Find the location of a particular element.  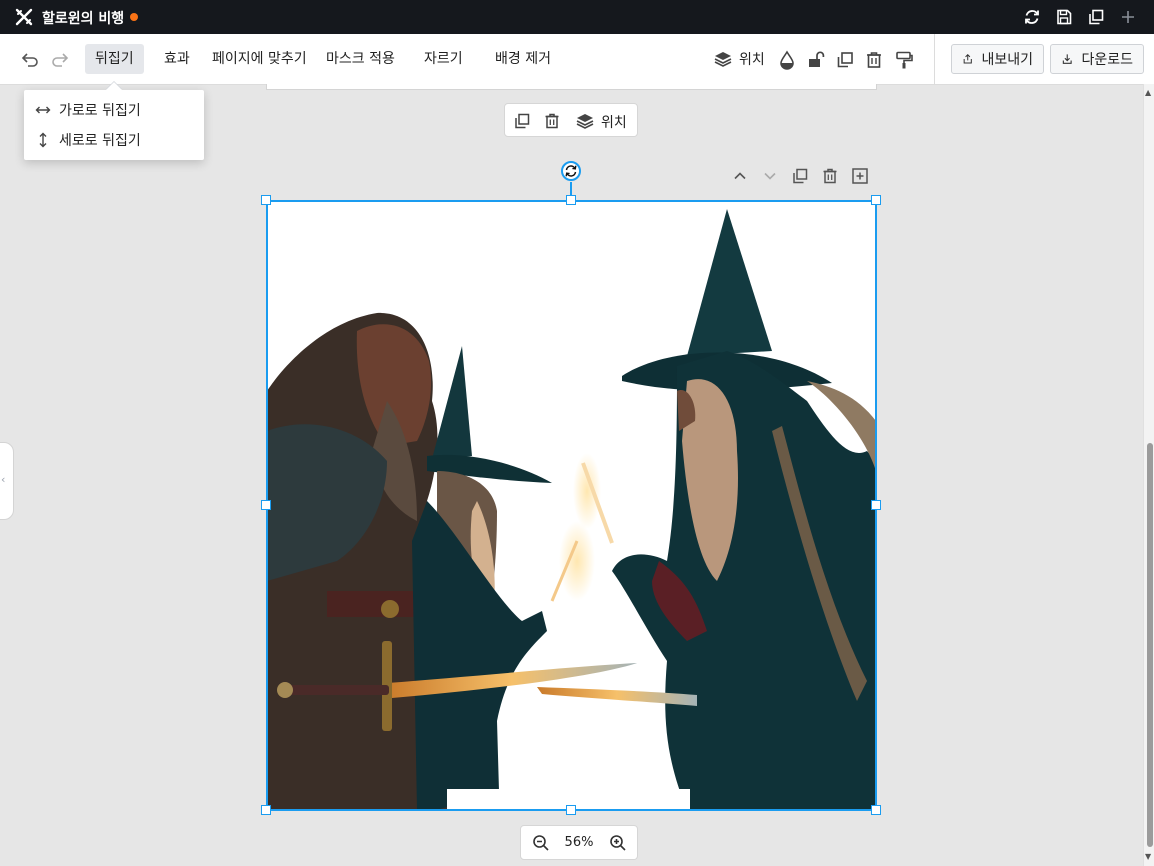

save-icon is located at coordinates (1064, 17).